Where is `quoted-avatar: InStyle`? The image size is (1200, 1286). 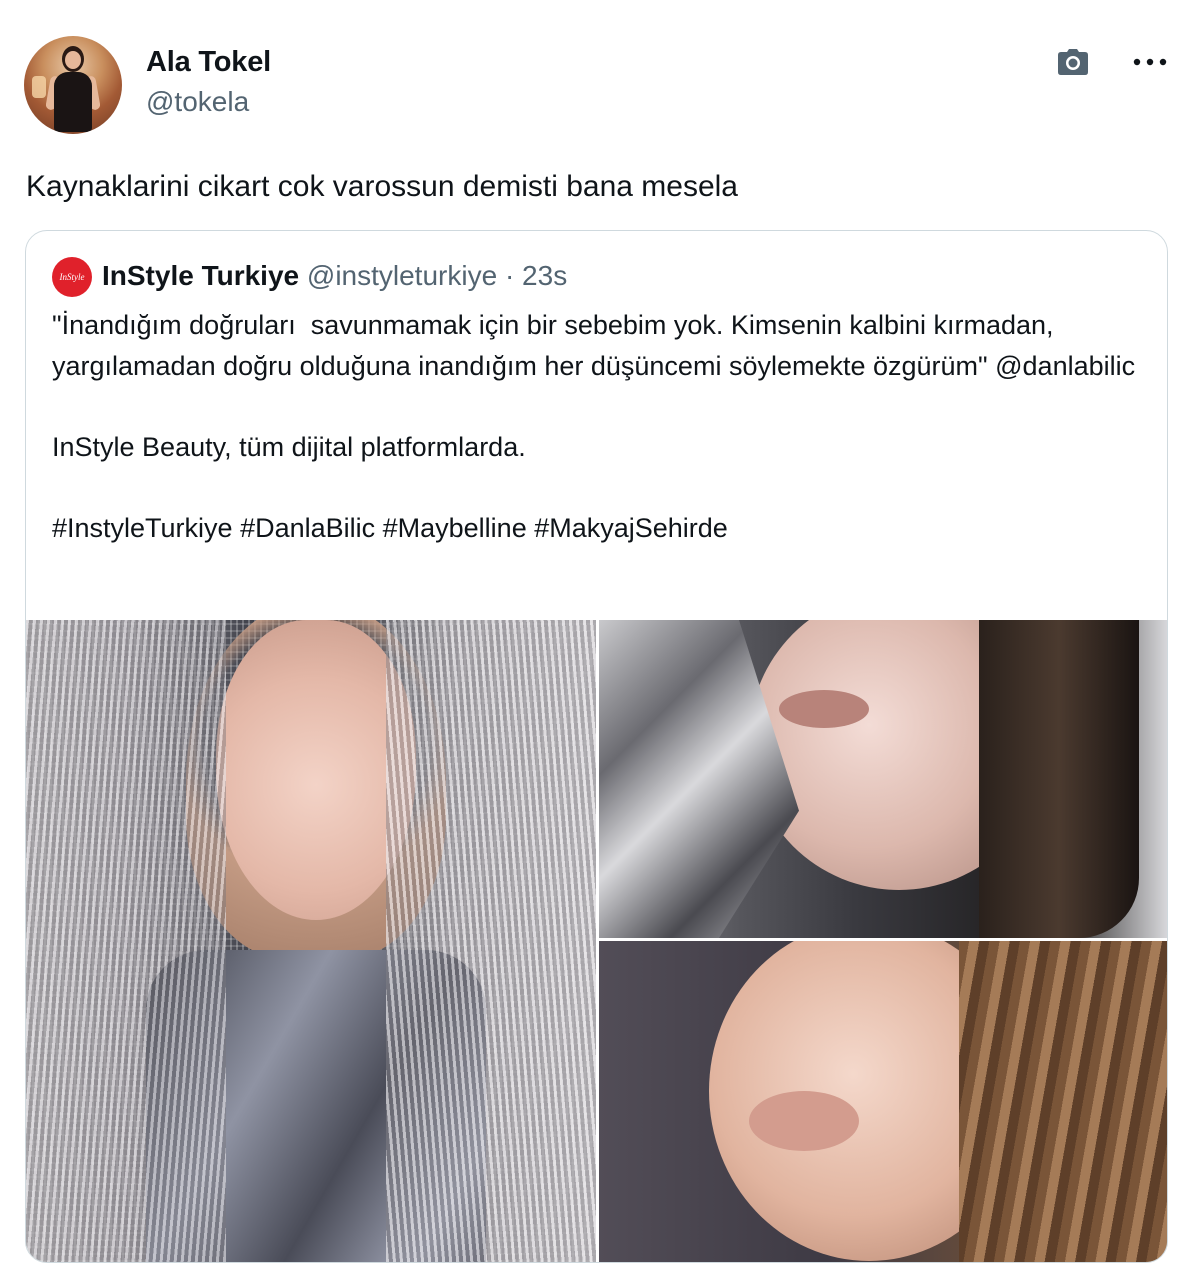
quoted-avatar: InStyle is located at coordinates (72, 277).